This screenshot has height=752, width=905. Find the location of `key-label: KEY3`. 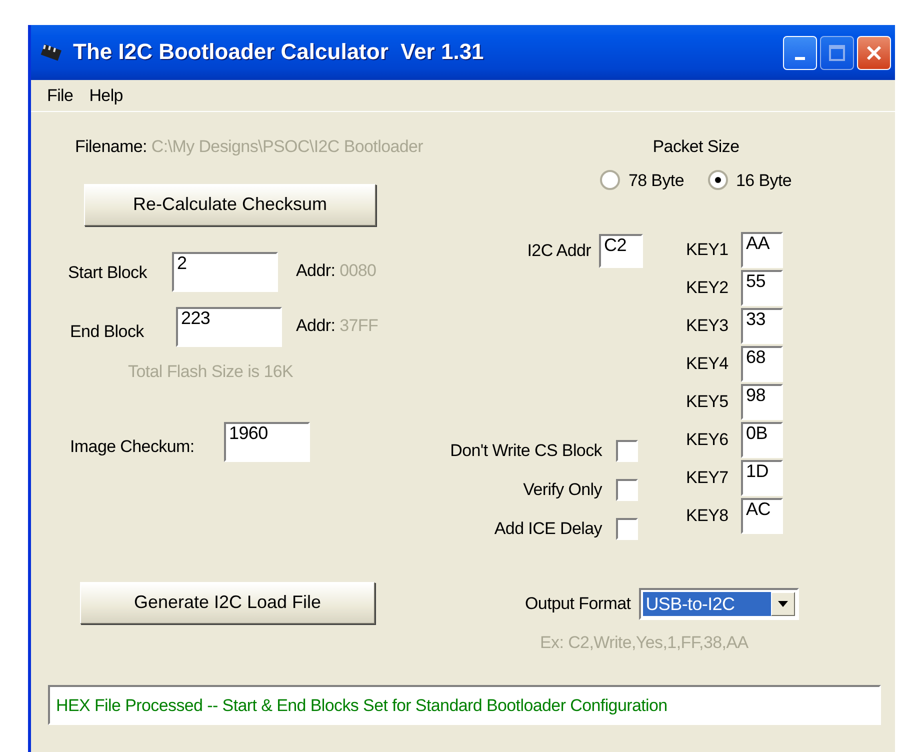

key-label: KEY3 is located at coordinates (708, 325).